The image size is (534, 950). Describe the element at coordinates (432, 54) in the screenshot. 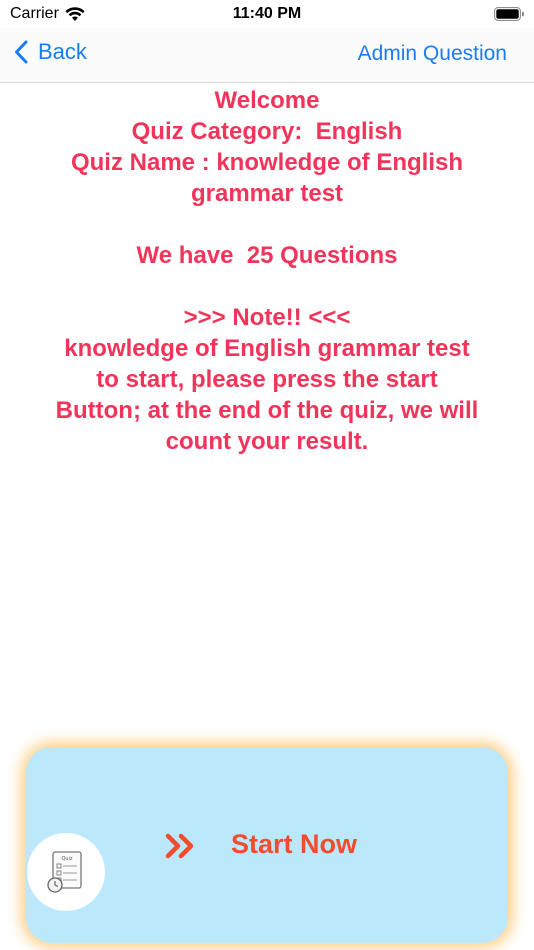

I see `admin-question-button: Admin Question` at that location.